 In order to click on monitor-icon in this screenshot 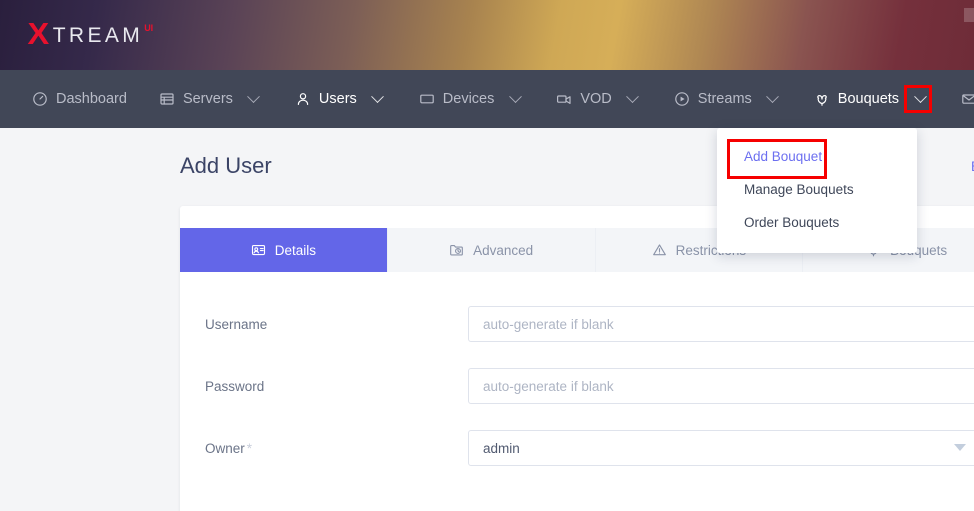, I will do `click(427, 99)`.